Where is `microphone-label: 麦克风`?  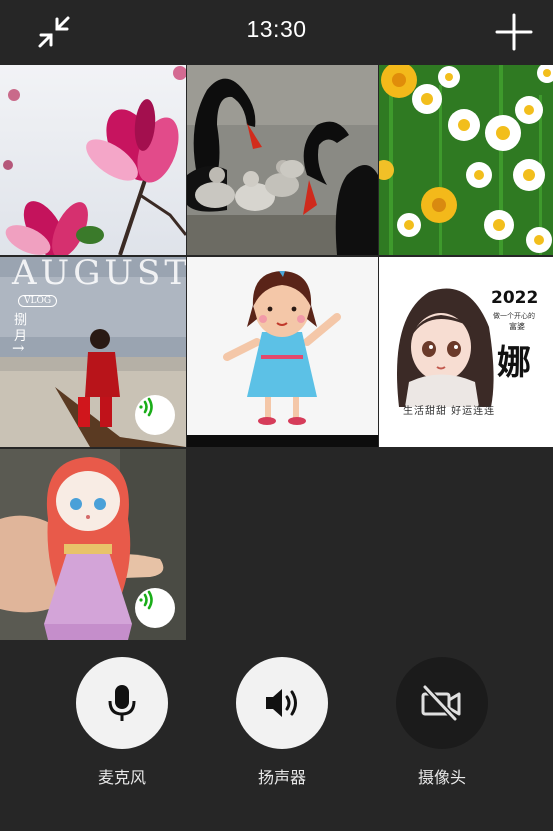
microphone-label: 麦克风 is located at coordinates (121, 777).